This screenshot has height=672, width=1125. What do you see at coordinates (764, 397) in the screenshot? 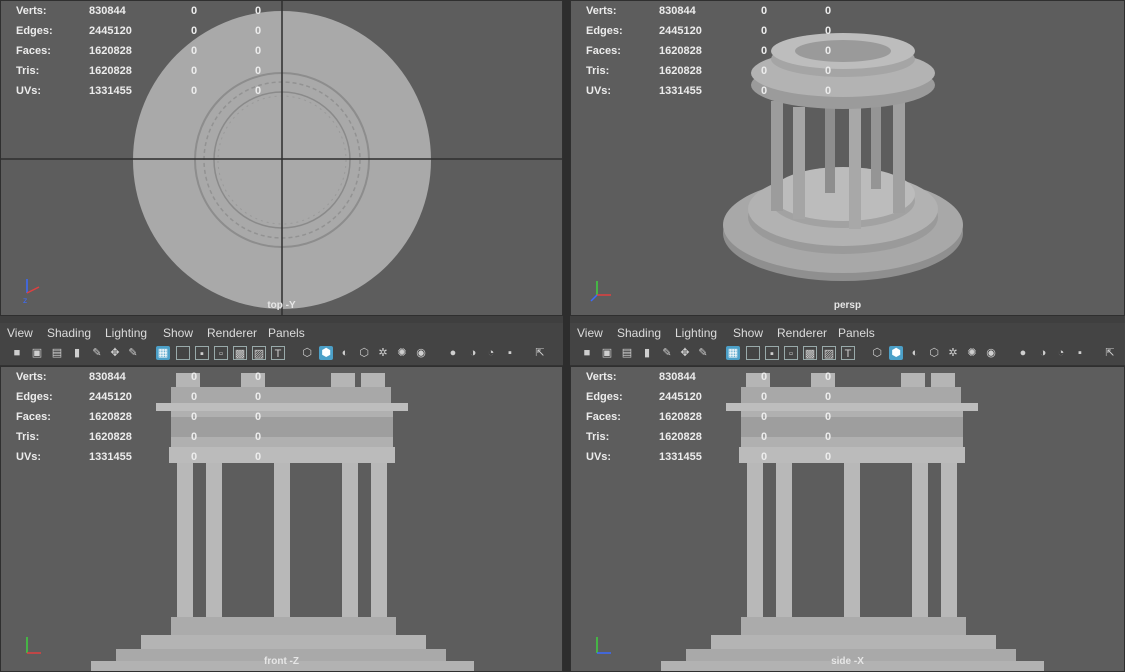
I see `edges-selected: 0` at bounding box center [764, 397].